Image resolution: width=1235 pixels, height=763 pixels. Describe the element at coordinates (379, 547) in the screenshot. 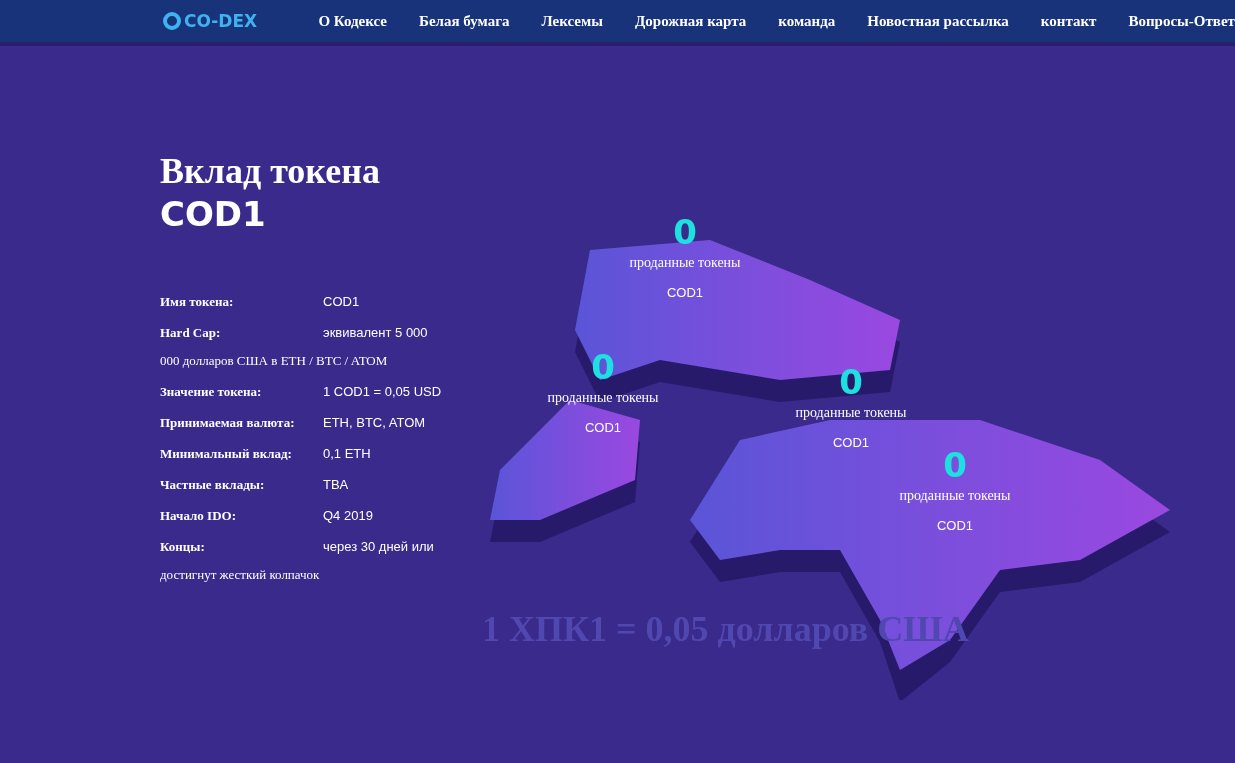

I see `detail-value: через 30 дней или` at that location.